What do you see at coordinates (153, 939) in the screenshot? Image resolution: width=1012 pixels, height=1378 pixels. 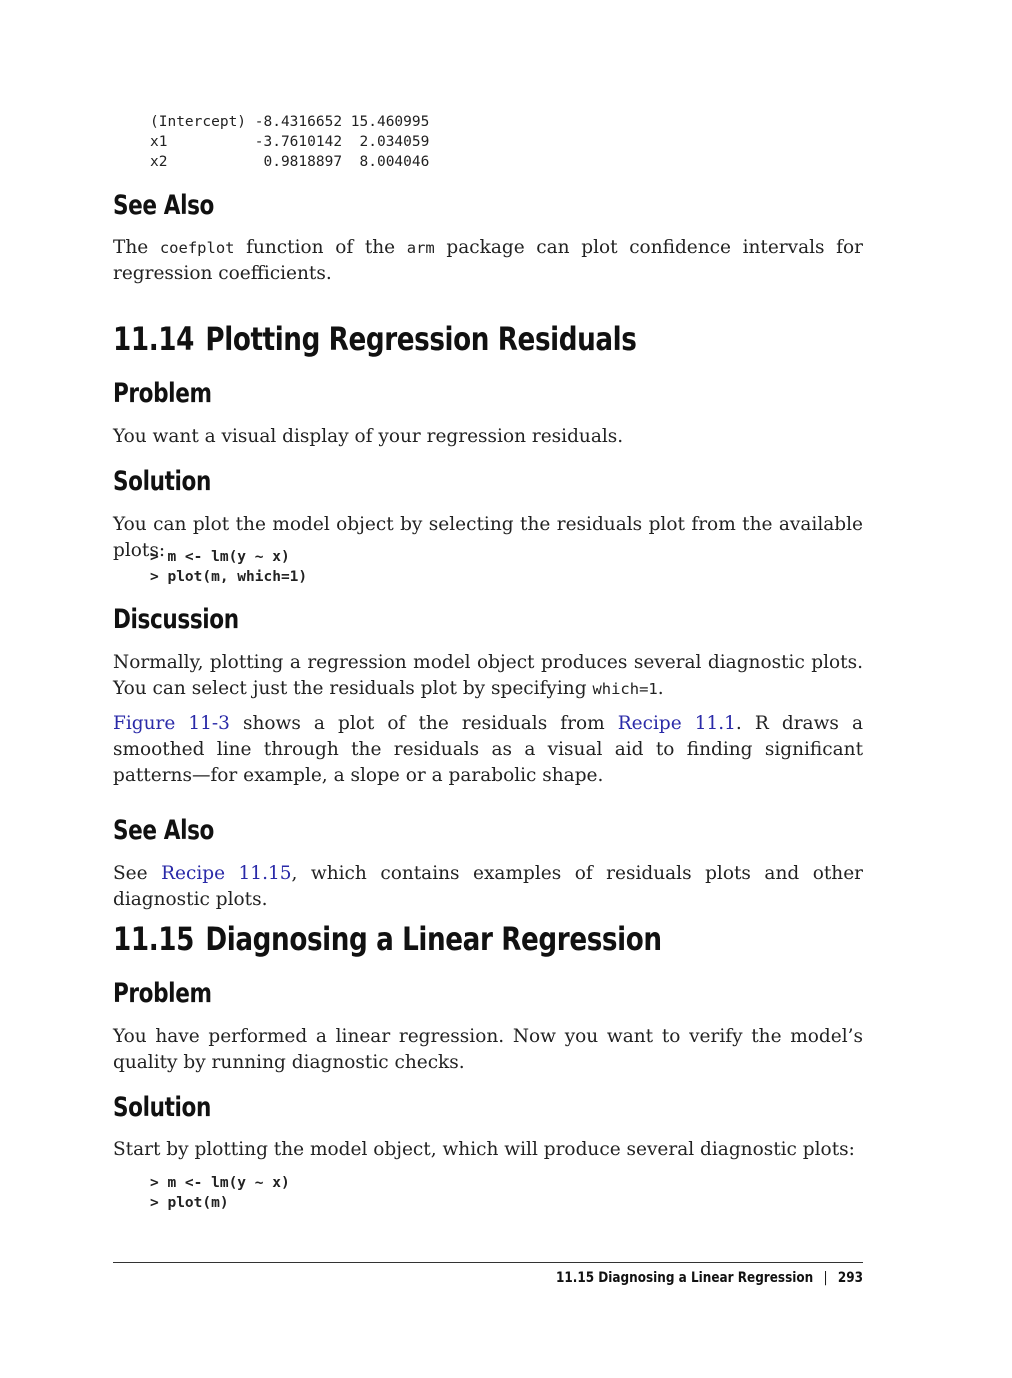 I see `section-number: 11.15` at bounding box center [153, 939].